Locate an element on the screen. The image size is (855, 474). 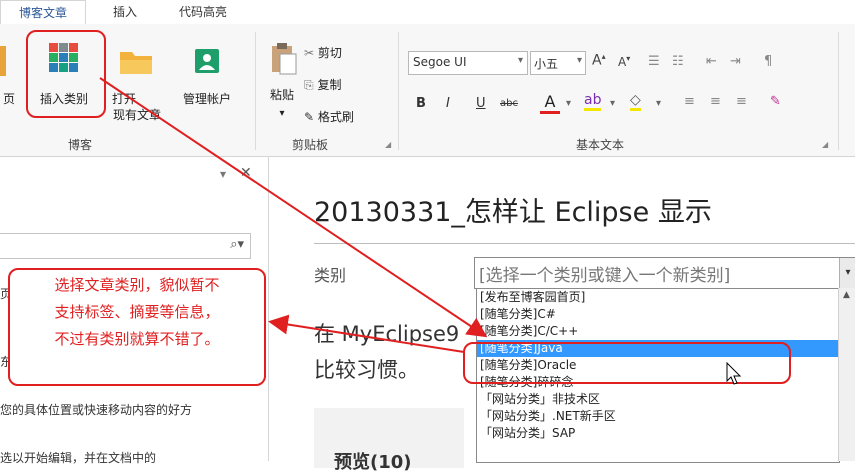
document-title: 20130331_怎样让 Eclipse 显示 is located at coordinates (513, 209).